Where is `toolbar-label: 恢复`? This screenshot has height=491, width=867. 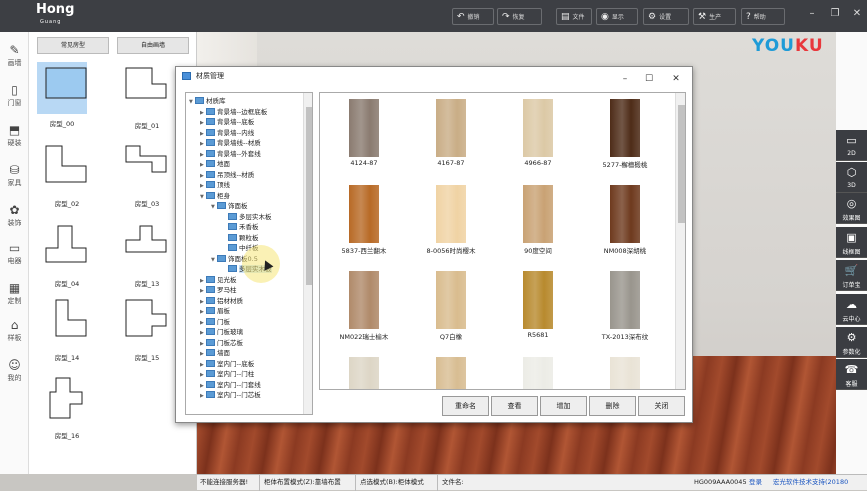
toolbar-label: 恢复 is located at coordinates (518, 17).